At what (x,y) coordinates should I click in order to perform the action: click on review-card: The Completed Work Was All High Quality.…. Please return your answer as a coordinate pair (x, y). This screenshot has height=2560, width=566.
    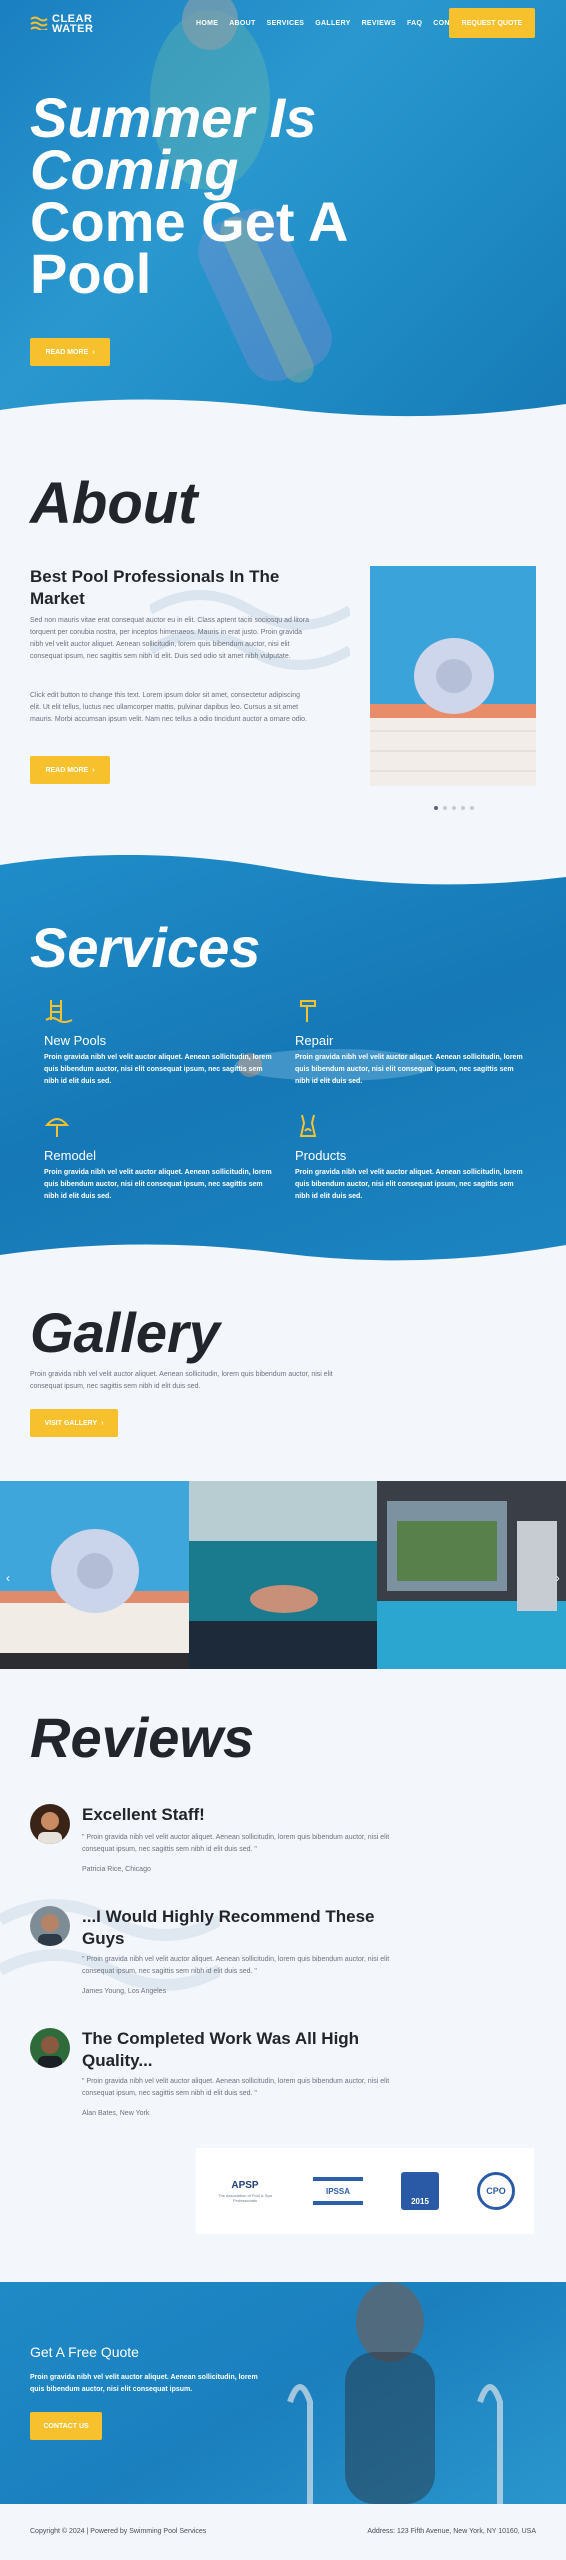
    Looking at the image, I should click on (215, 2076).